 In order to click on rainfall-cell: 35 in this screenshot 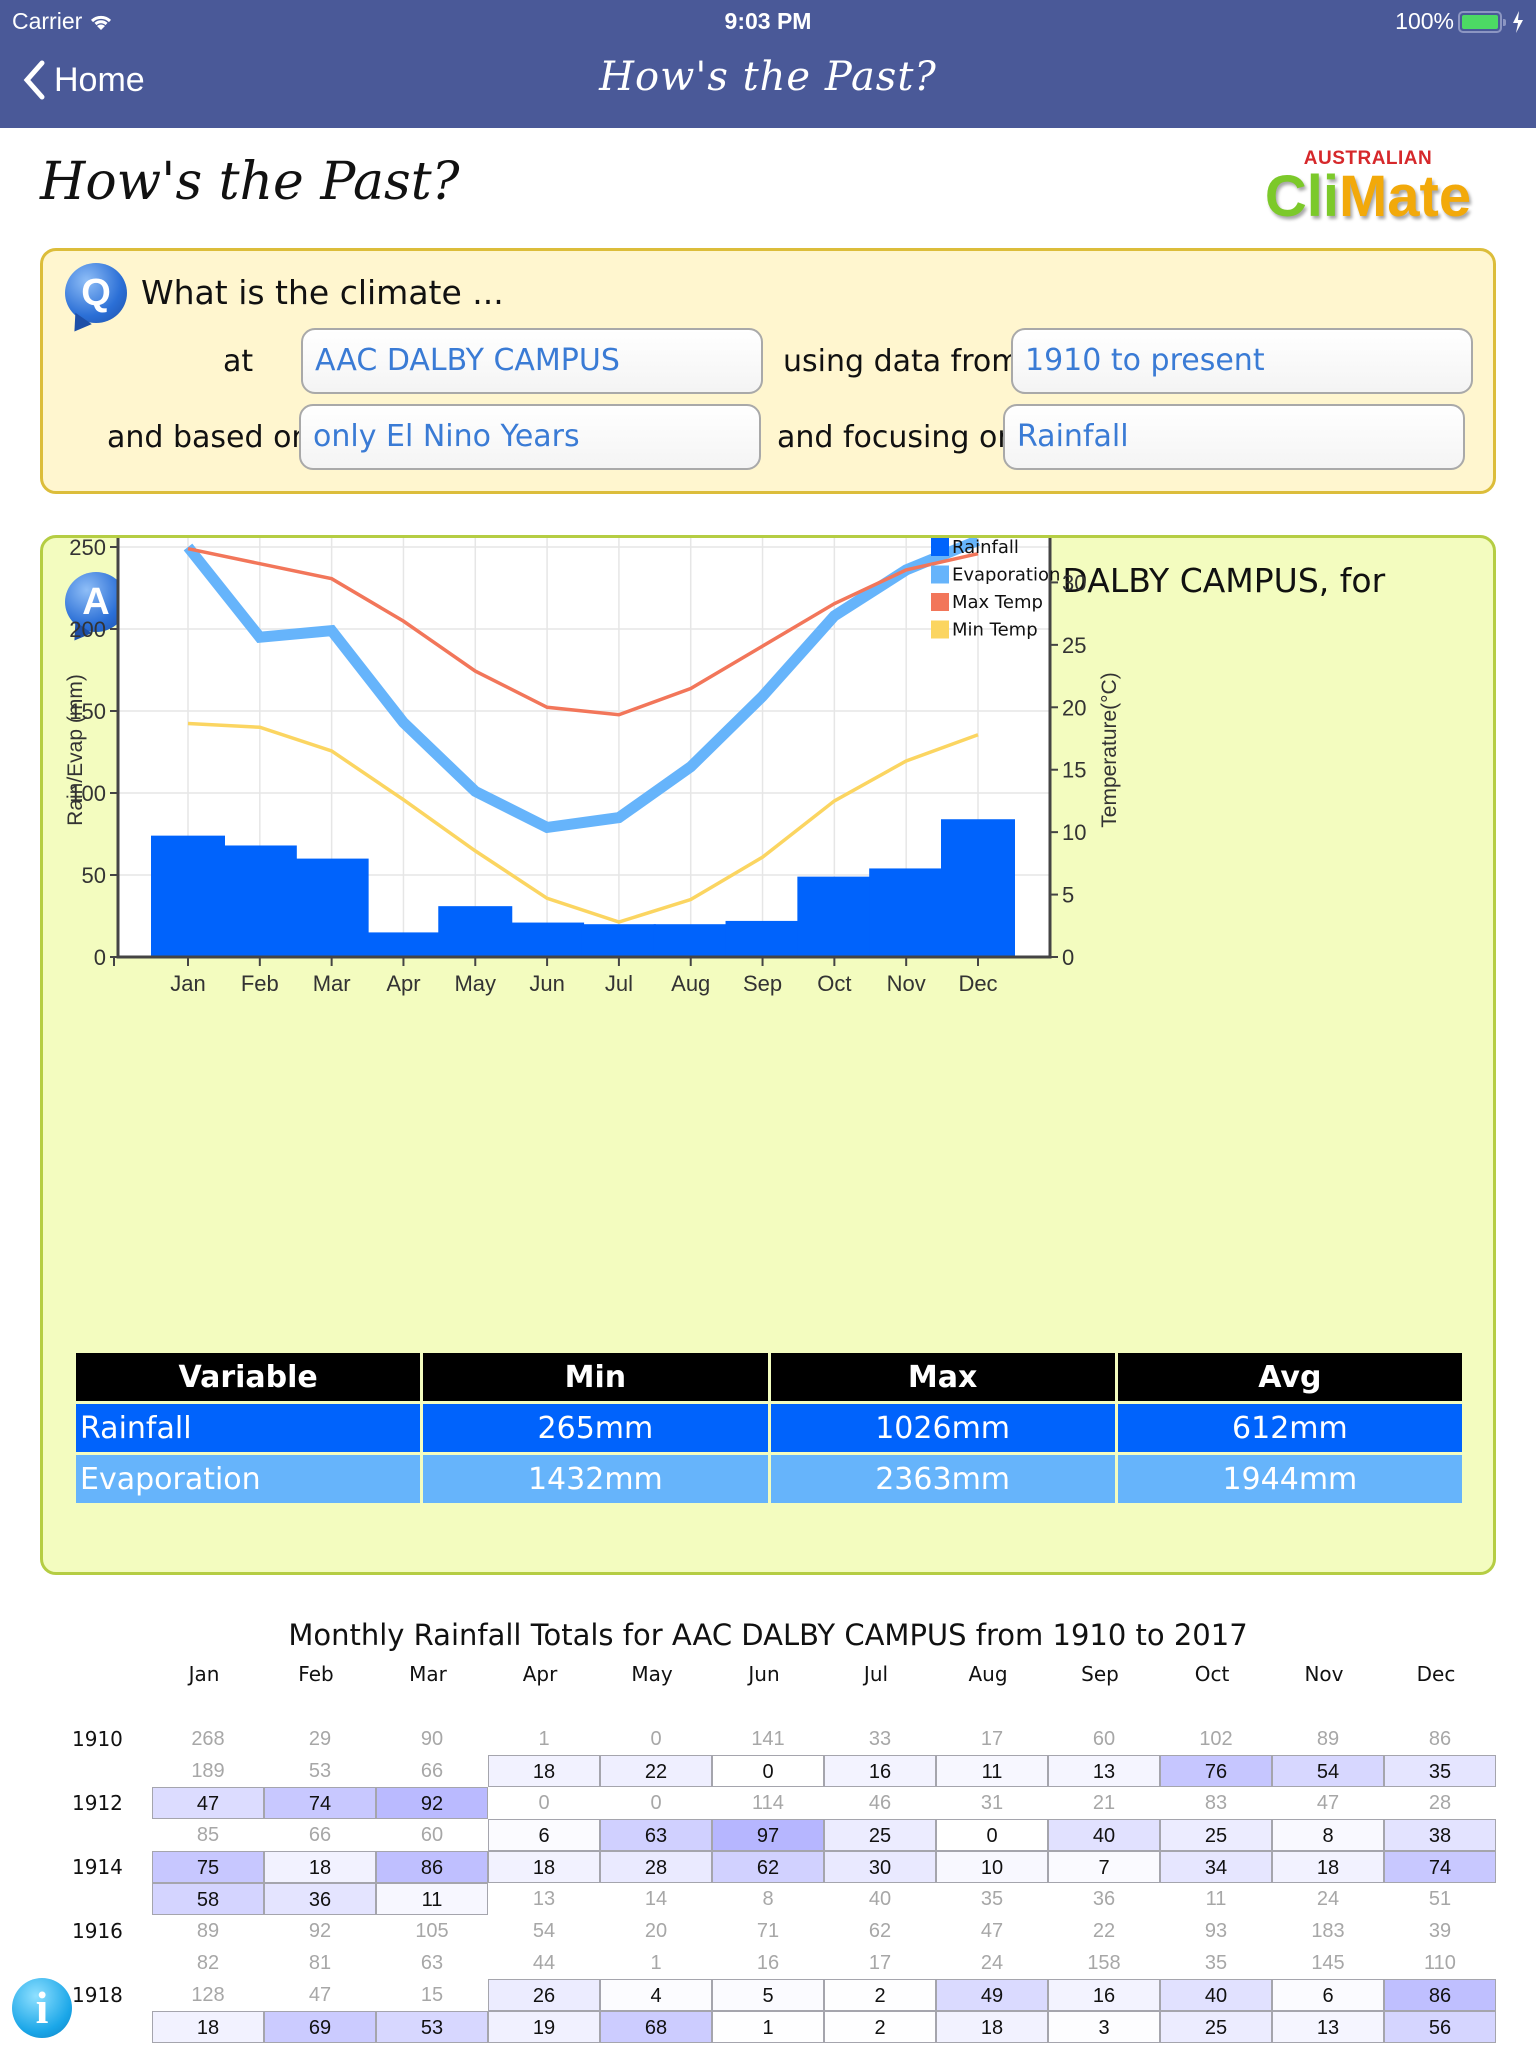, I will do `click(1216, 1963)`.